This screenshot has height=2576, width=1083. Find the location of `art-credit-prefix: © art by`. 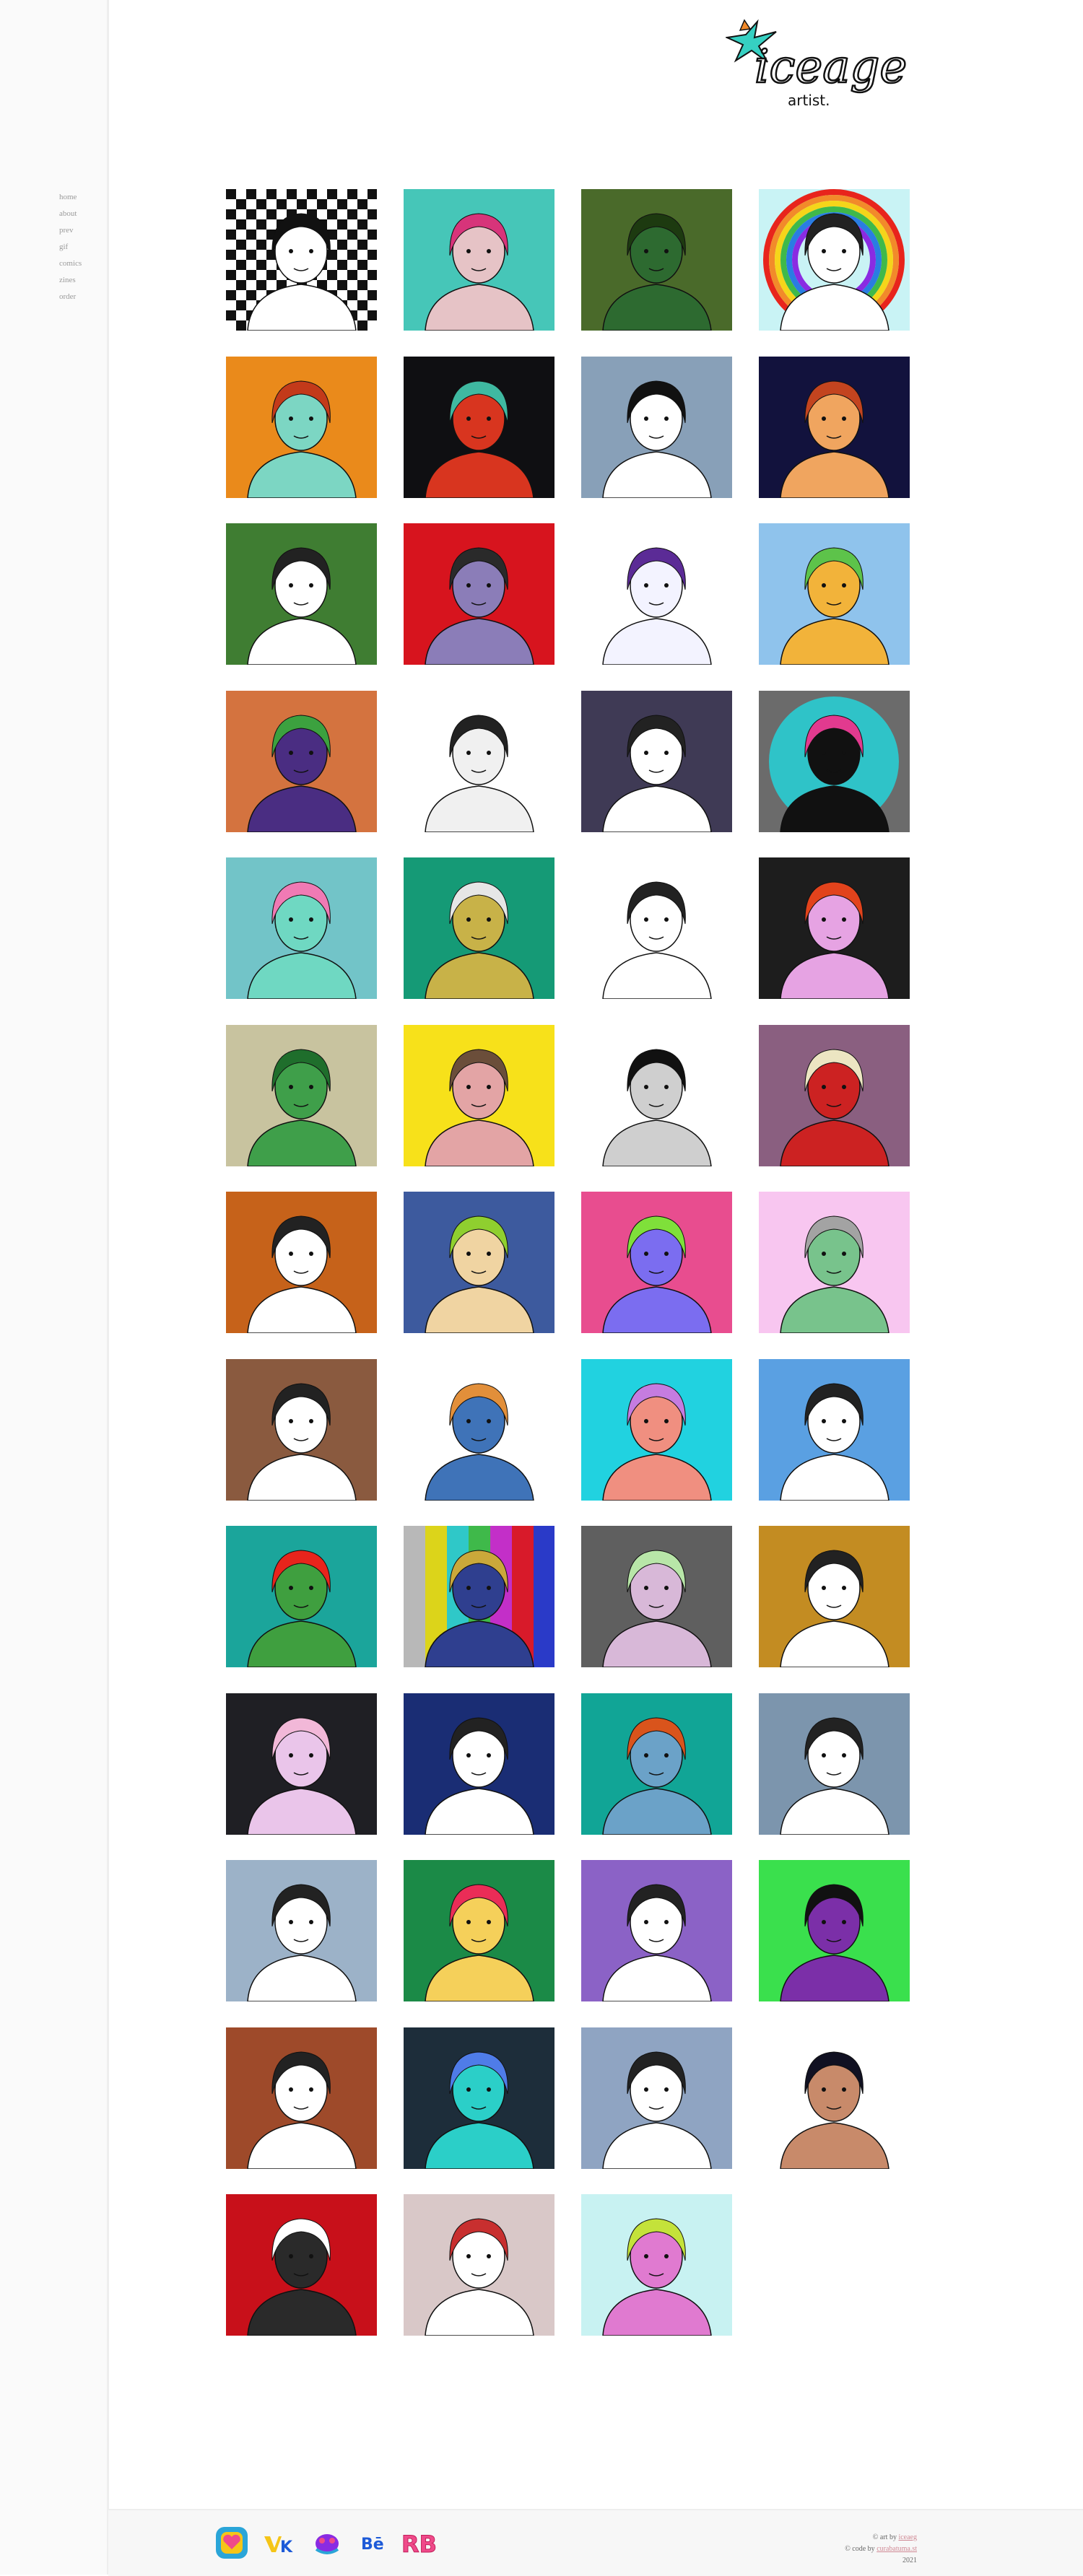

art-credit-prefix: © art by is located at coordinates (884, 2537).